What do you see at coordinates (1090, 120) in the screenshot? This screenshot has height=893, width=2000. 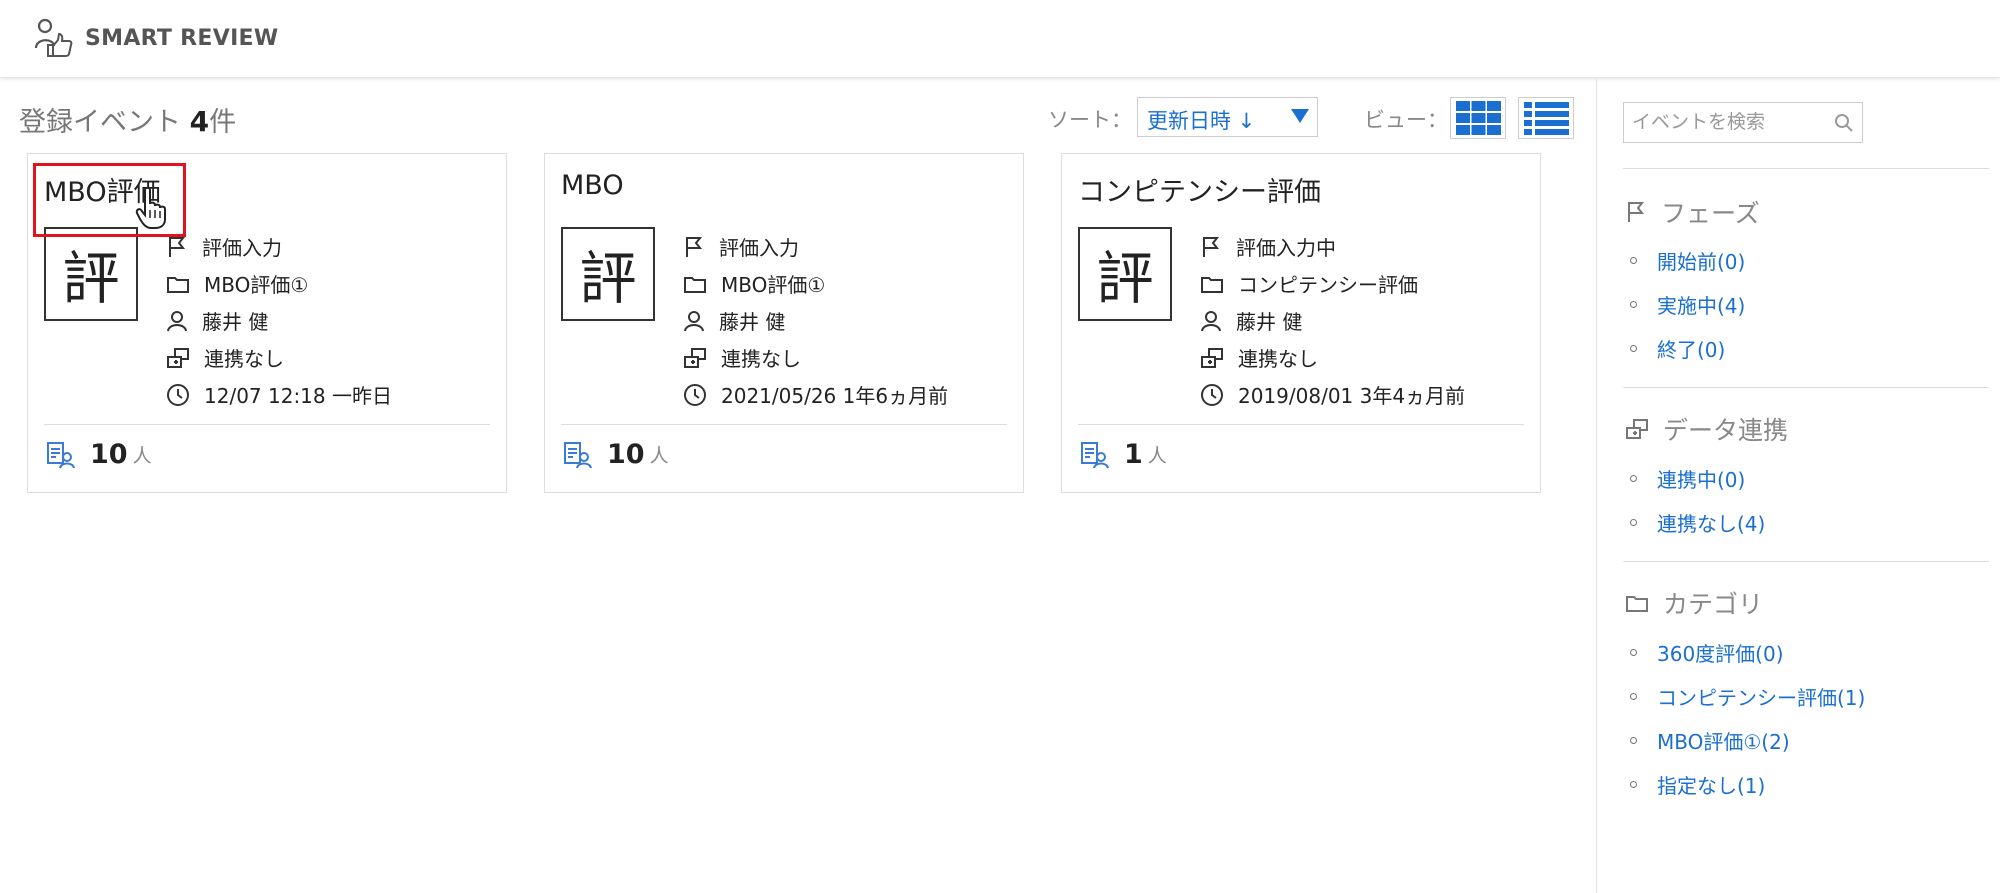 I see `sort-label: ソート：` at bounding box center [1090, 120].